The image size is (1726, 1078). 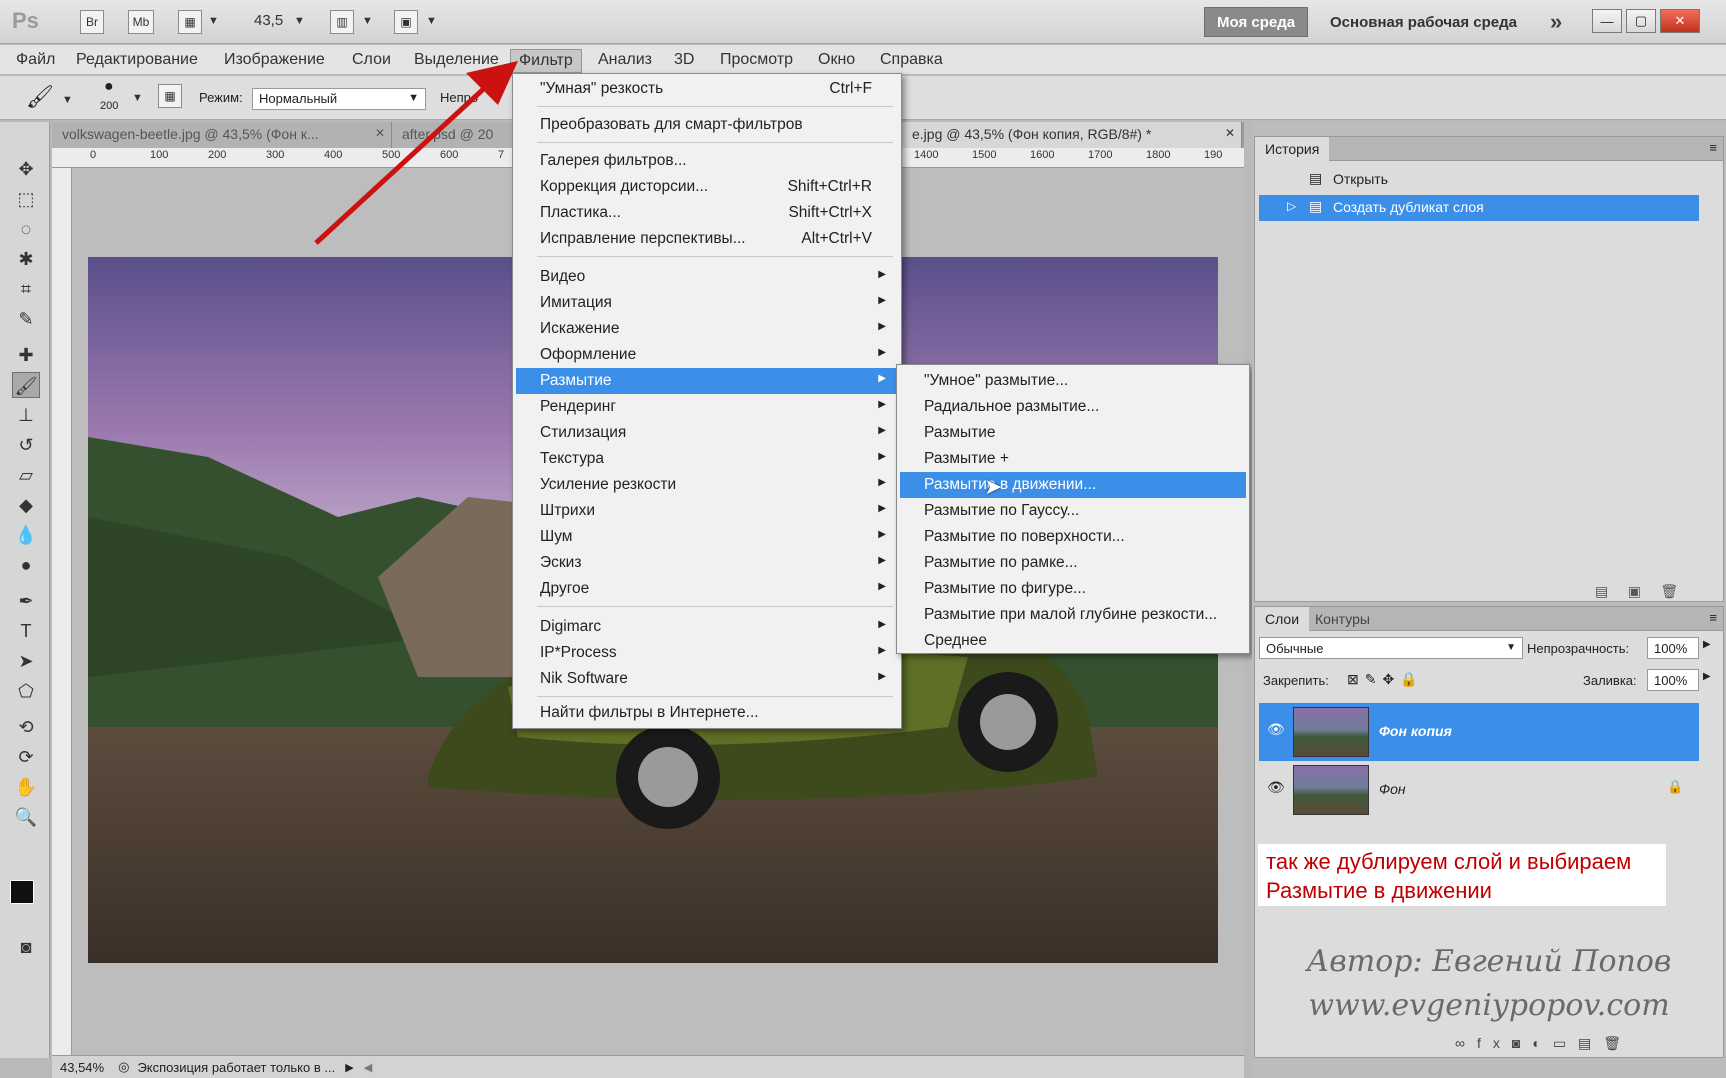 What do you see at coordinates (1292, 149) in the screenshot?
I see `tab-history: История` at bounding box center [1292, 149].